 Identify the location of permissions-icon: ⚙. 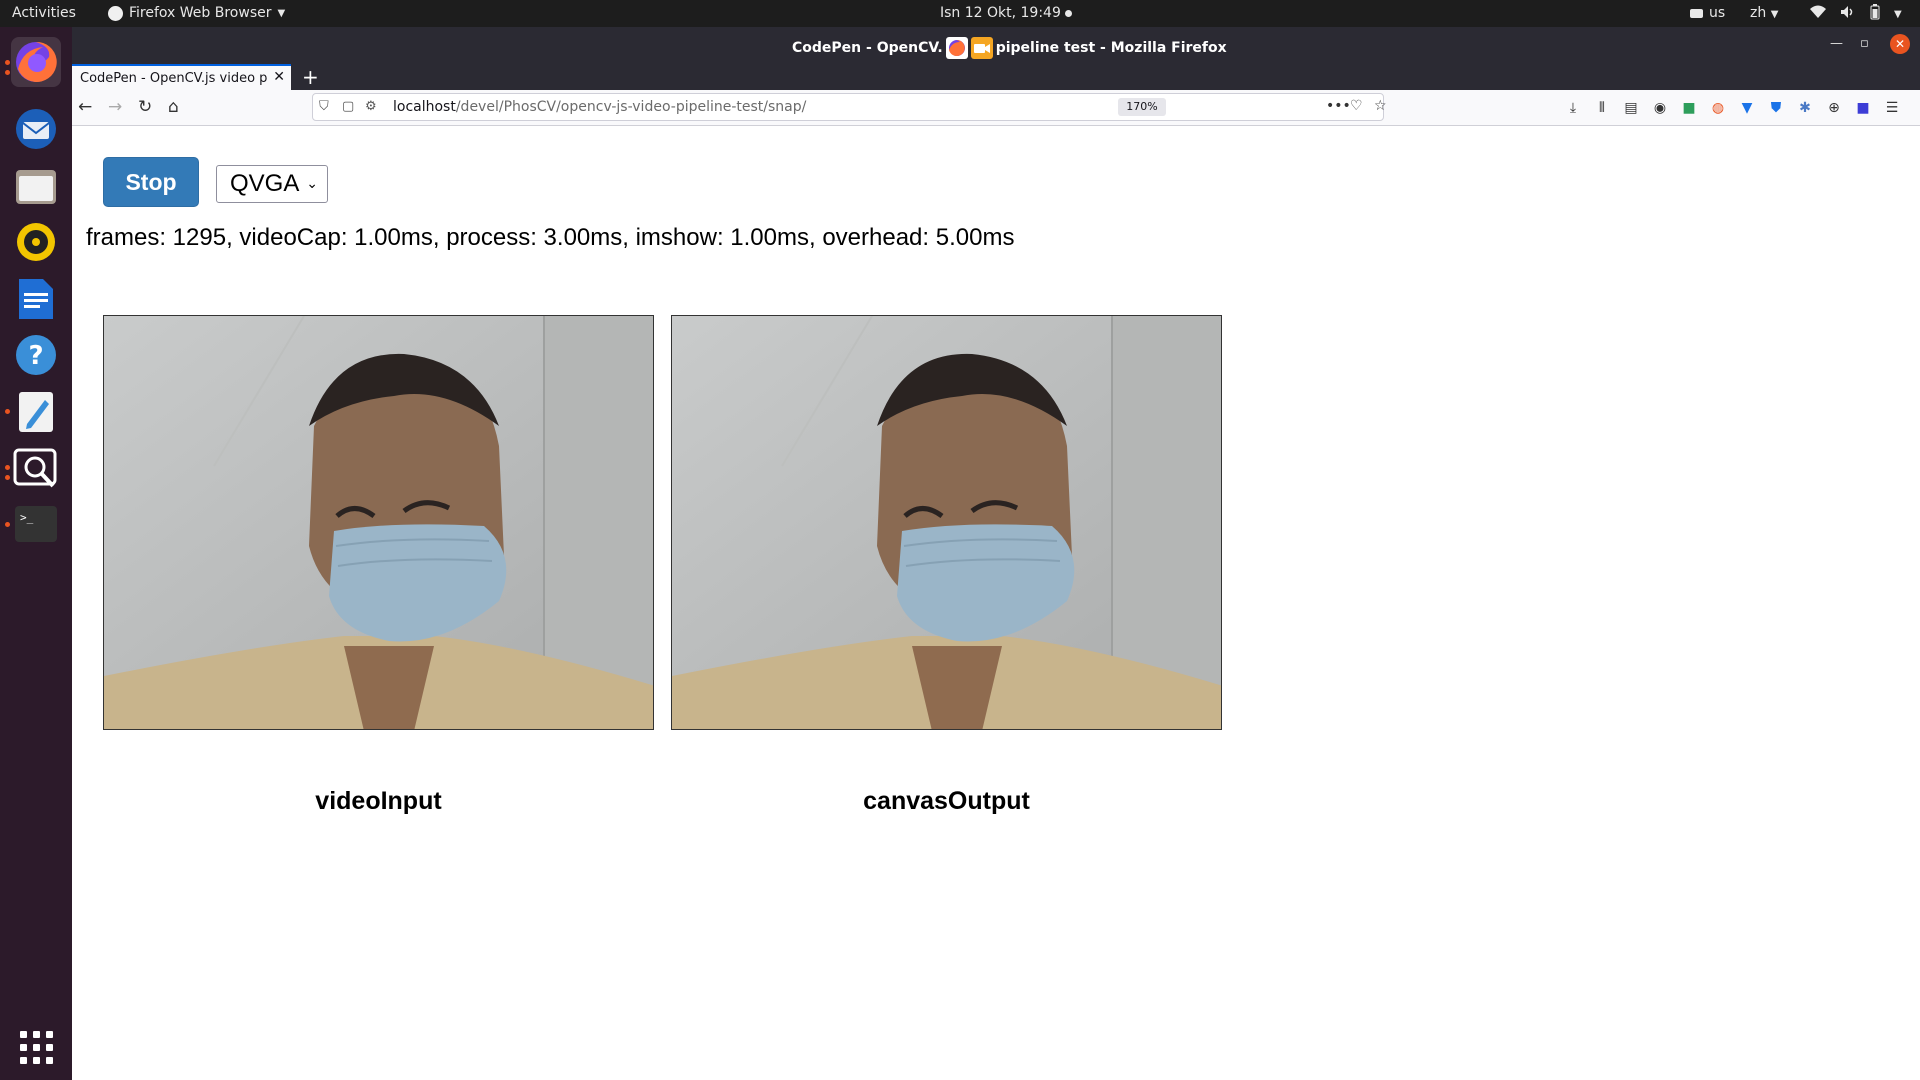
(371, 106).